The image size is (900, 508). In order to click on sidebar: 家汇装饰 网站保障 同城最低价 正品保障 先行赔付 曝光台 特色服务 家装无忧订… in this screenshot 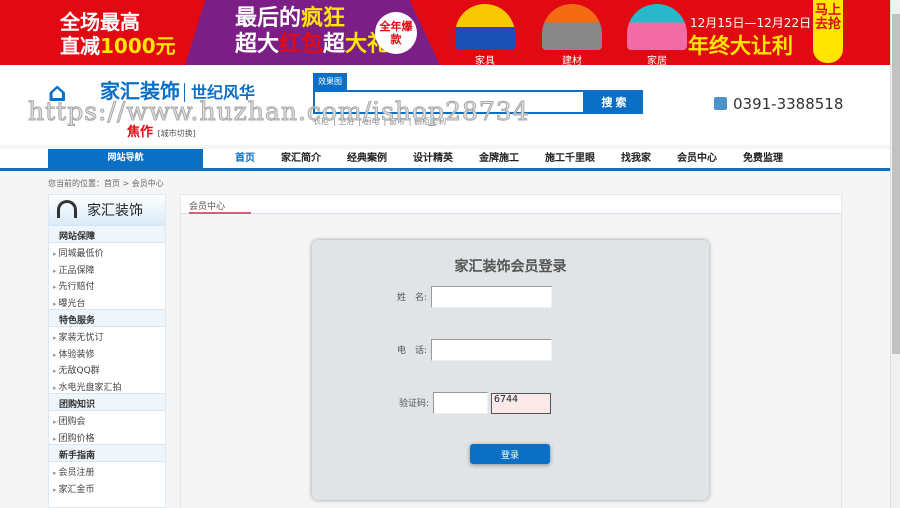, I will do `click(107, 351)`.